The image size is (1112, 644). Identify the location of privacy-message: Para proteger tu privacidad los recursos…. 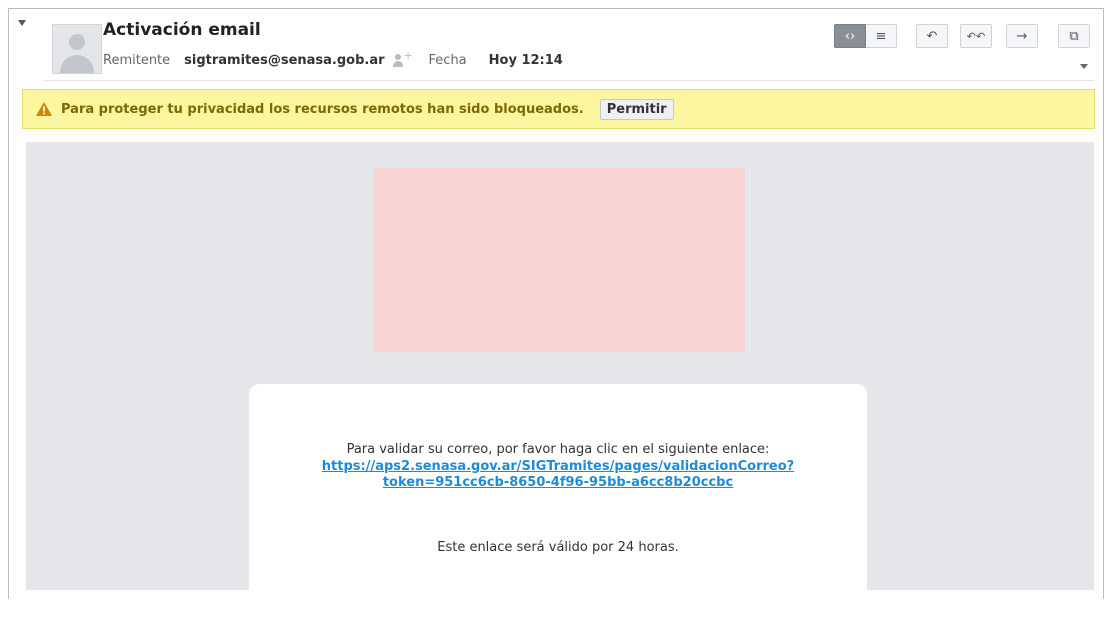
(322, 109).